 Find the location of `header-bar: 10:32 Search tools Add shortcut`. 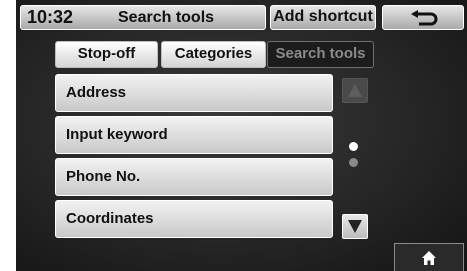

header-bar: 10:32 Search tools Add shortcut is located at coordinates (241, 16).